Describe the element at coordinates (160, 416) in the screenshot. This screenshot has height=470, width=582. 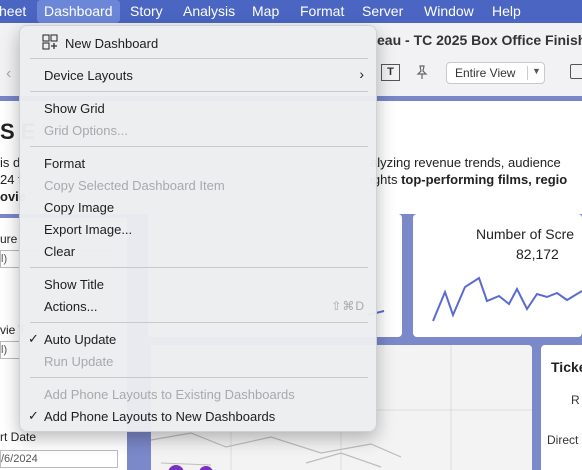
I see `menu-item-label: Add Phone Layouts to New Dashboards` at that location.